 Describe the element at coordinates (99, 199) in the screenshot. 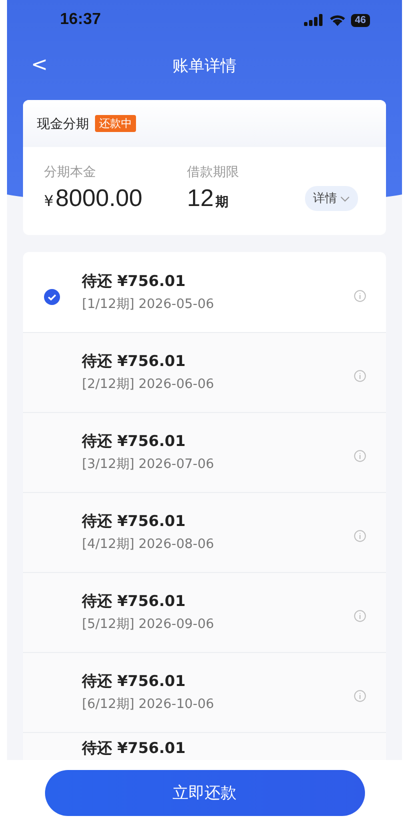

I see `principal-amount: 8000.00` at that location.